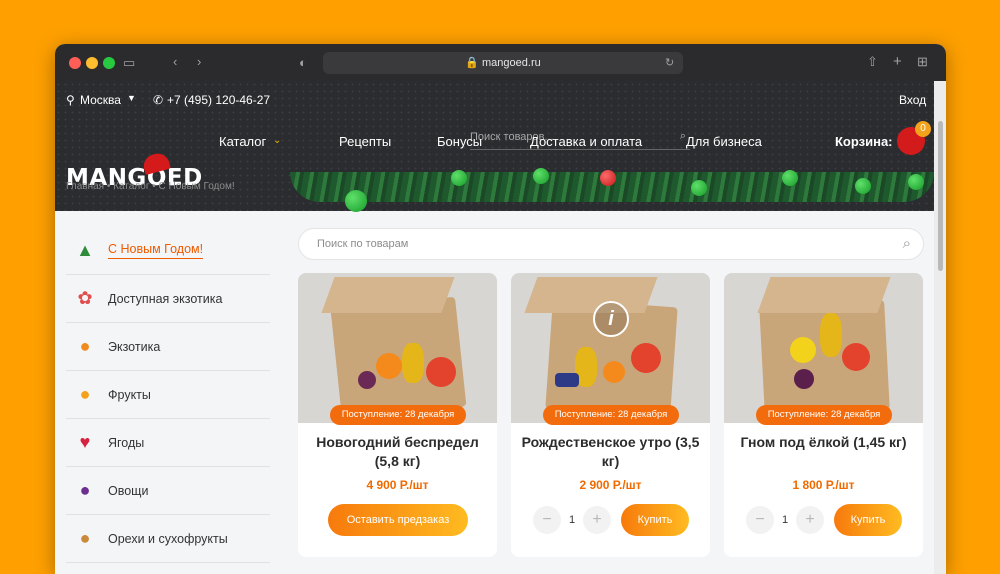 This screenshot has width=1000, height=574. What do you see at coordinates (175, 61) in the screenshot?
I see `back-arrow-icon: ‹` at bounding box center [175, 61].